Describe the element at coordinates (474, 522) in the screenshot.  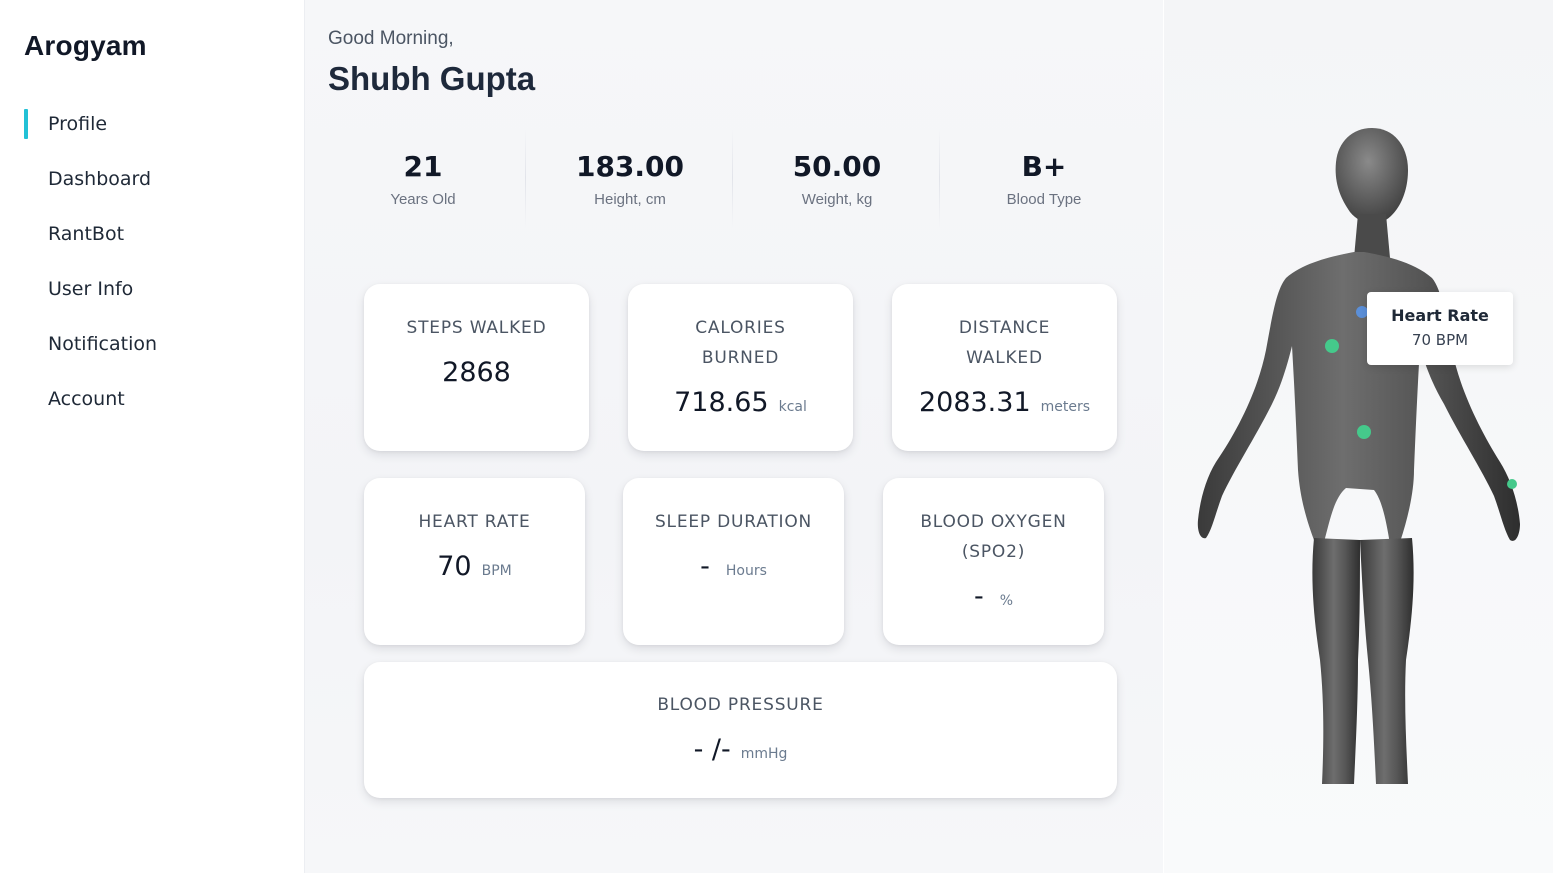
I see `card-title: HEART RATE` at that location.